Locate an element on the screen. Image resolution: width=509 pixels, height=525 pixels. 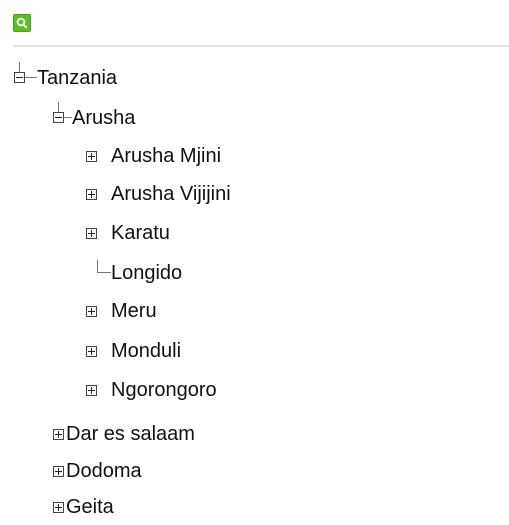
tree-node-dar-es-salaam: Dar es salaam is located at coordinates (150, 433).